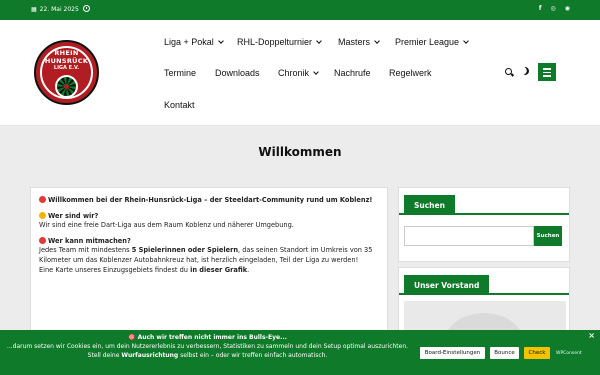 The image size is (600, 375). Describe the element at coordinates (86, 8) in the screenshot. I see `clock-icon` at that location.